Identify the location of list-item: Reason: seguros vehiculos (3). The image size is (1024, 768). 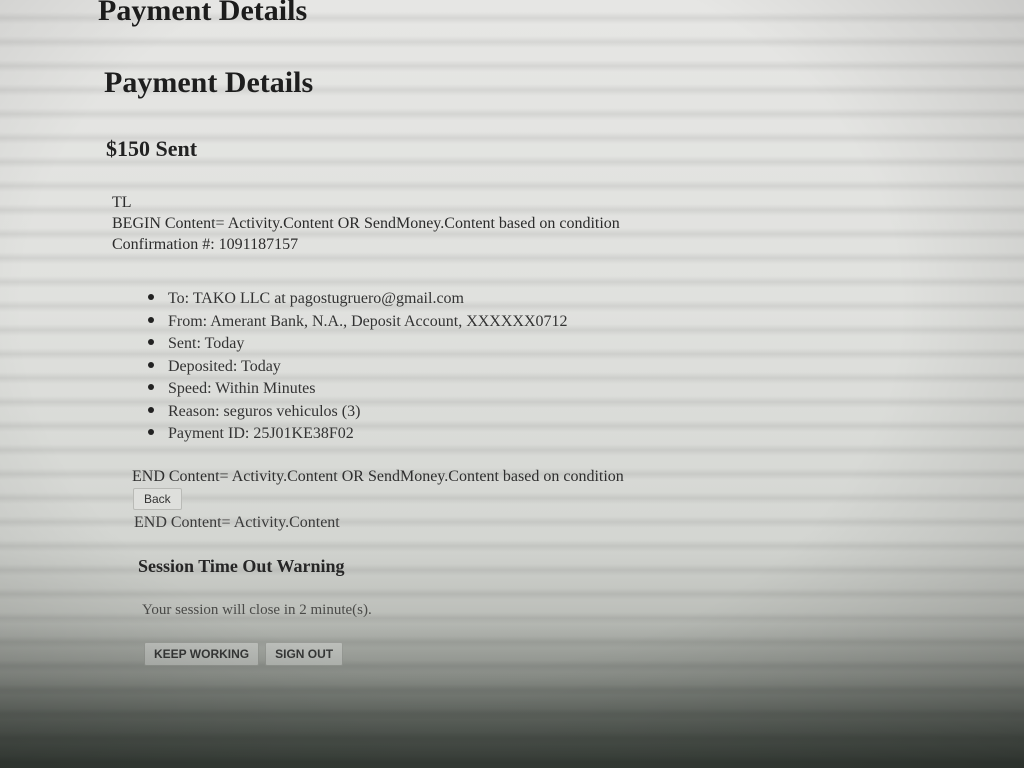
(358, 412).